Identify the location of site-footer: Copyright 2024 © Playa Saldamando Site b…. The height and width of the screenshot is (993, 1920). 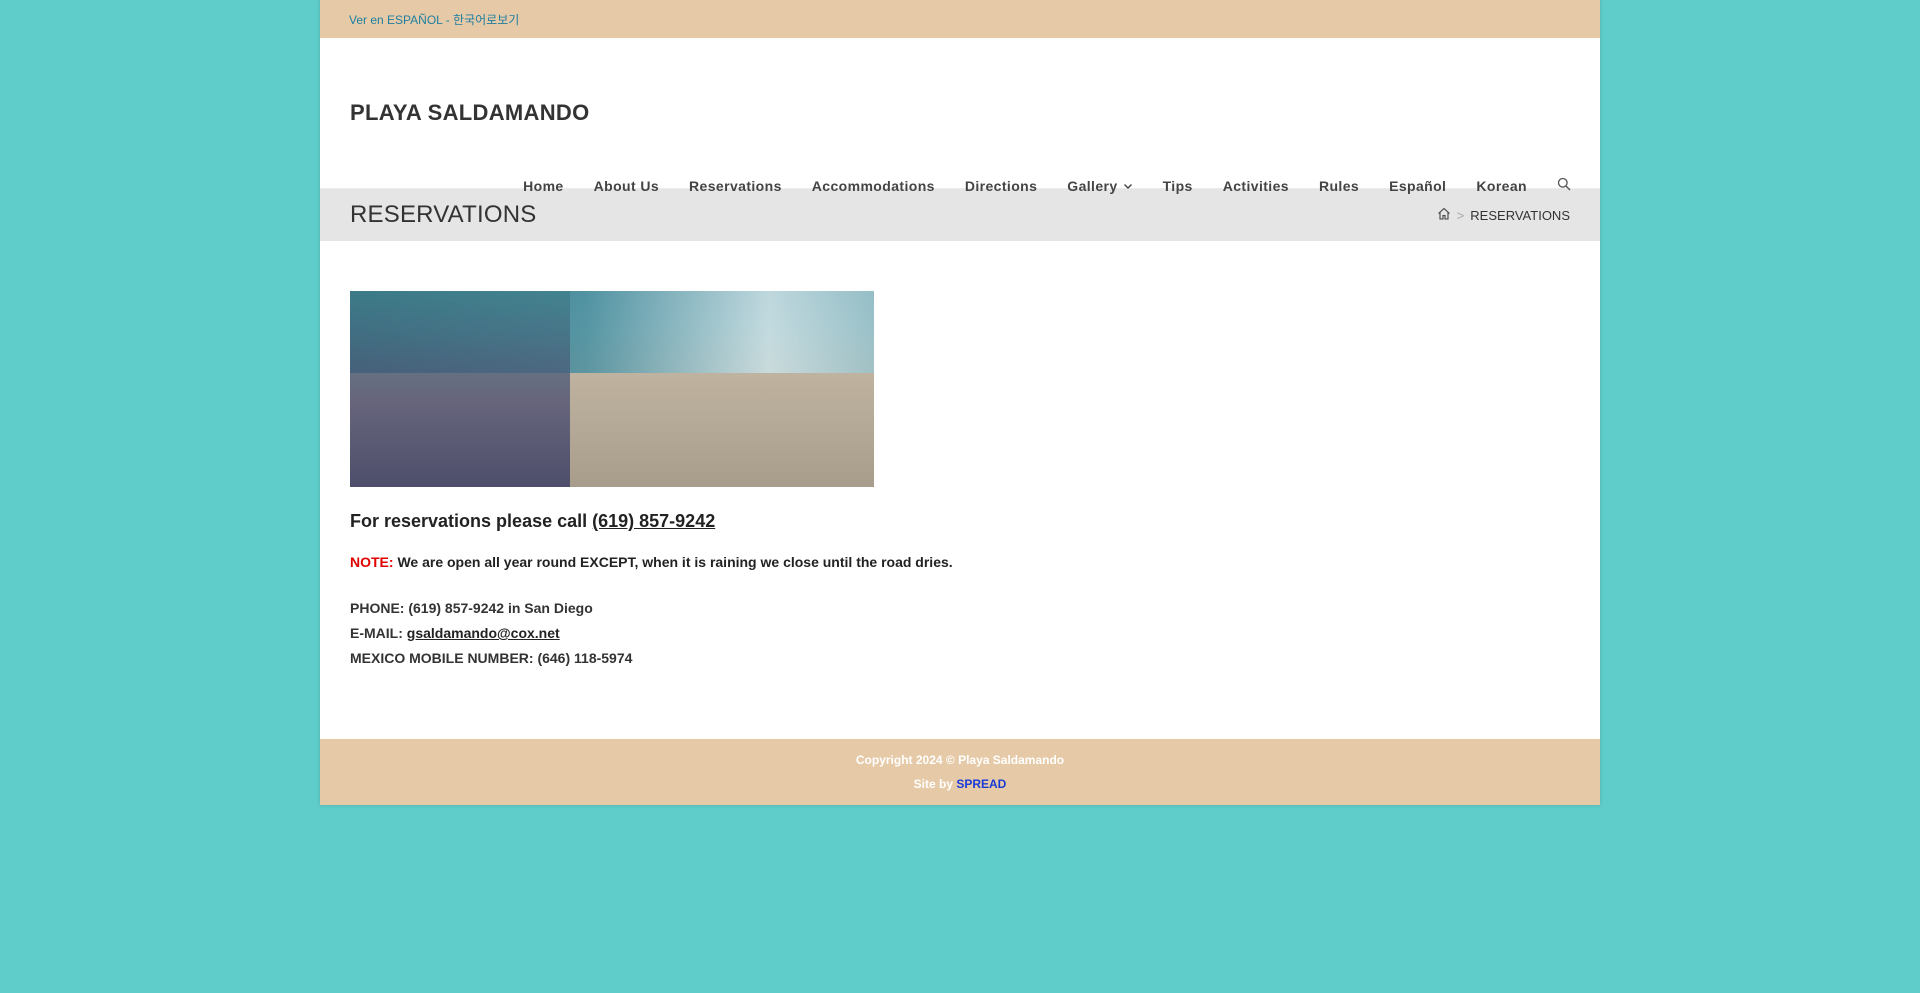
(960, 772).